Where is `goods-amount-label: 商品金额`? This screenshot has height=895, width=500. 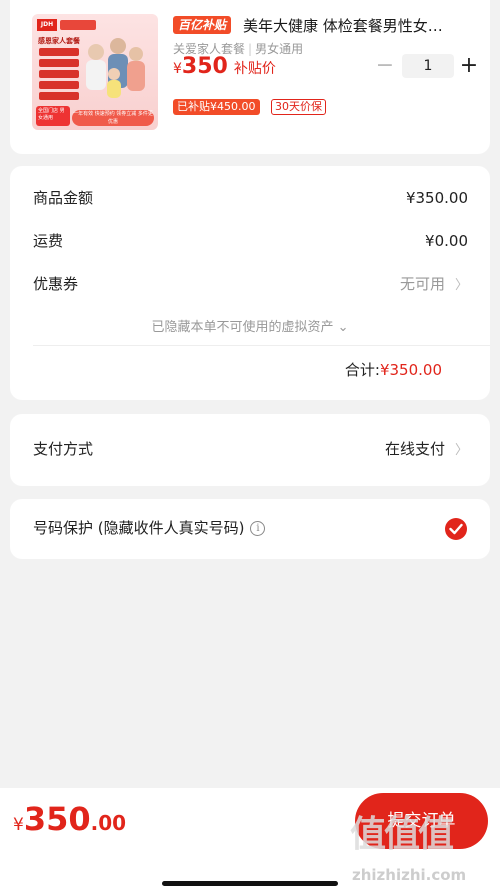 goods-amount-label: 商品金额 is located at coordinates (63, 198).